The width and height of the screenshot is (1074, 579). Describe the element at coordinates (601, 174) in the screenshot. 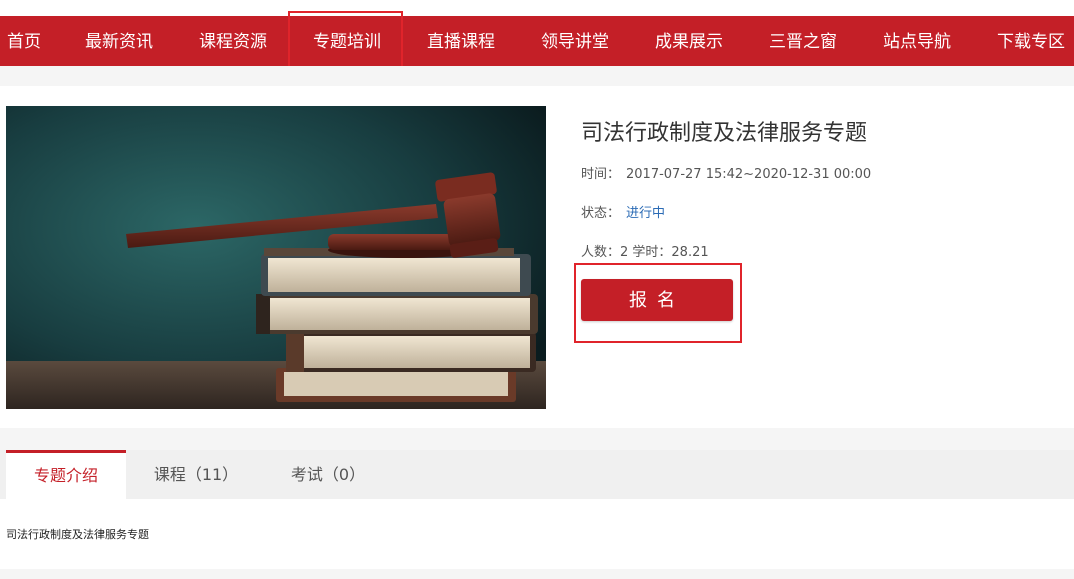

I see `time-label: 时间：` at that location.